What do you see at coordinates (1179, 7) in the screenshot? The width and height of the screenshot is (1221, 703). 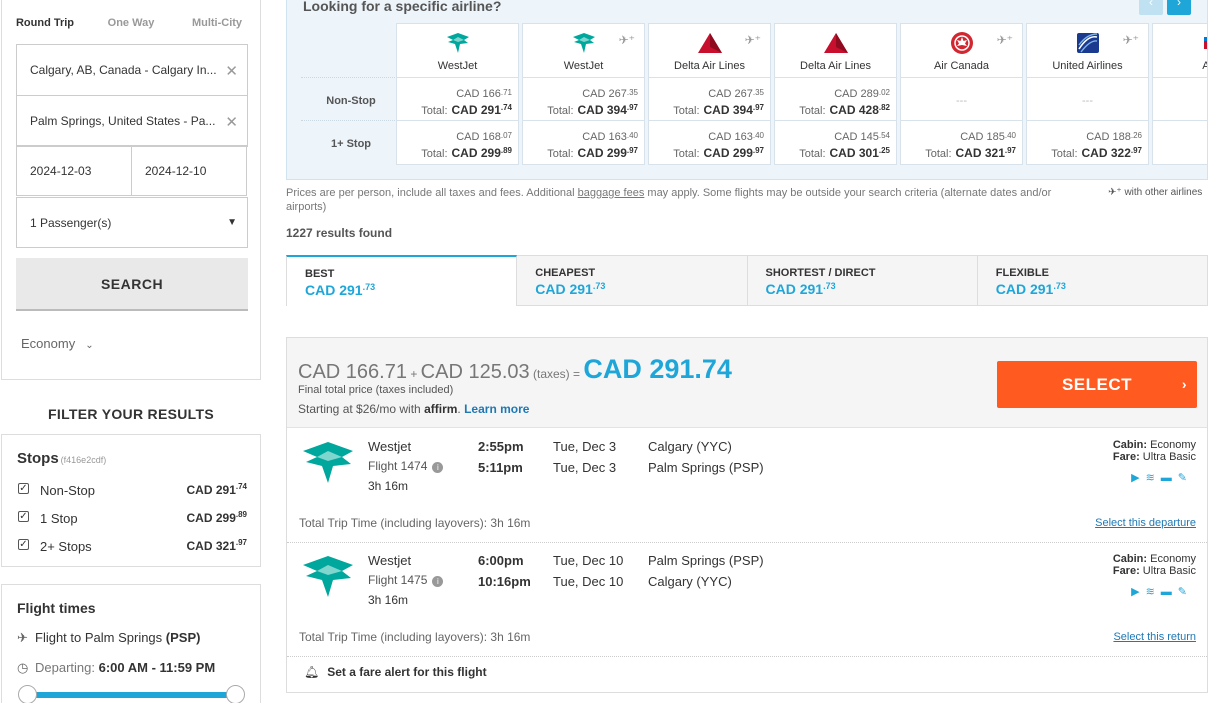 I see `matrix-next-button: ›` at bounding box center [1179, 7].